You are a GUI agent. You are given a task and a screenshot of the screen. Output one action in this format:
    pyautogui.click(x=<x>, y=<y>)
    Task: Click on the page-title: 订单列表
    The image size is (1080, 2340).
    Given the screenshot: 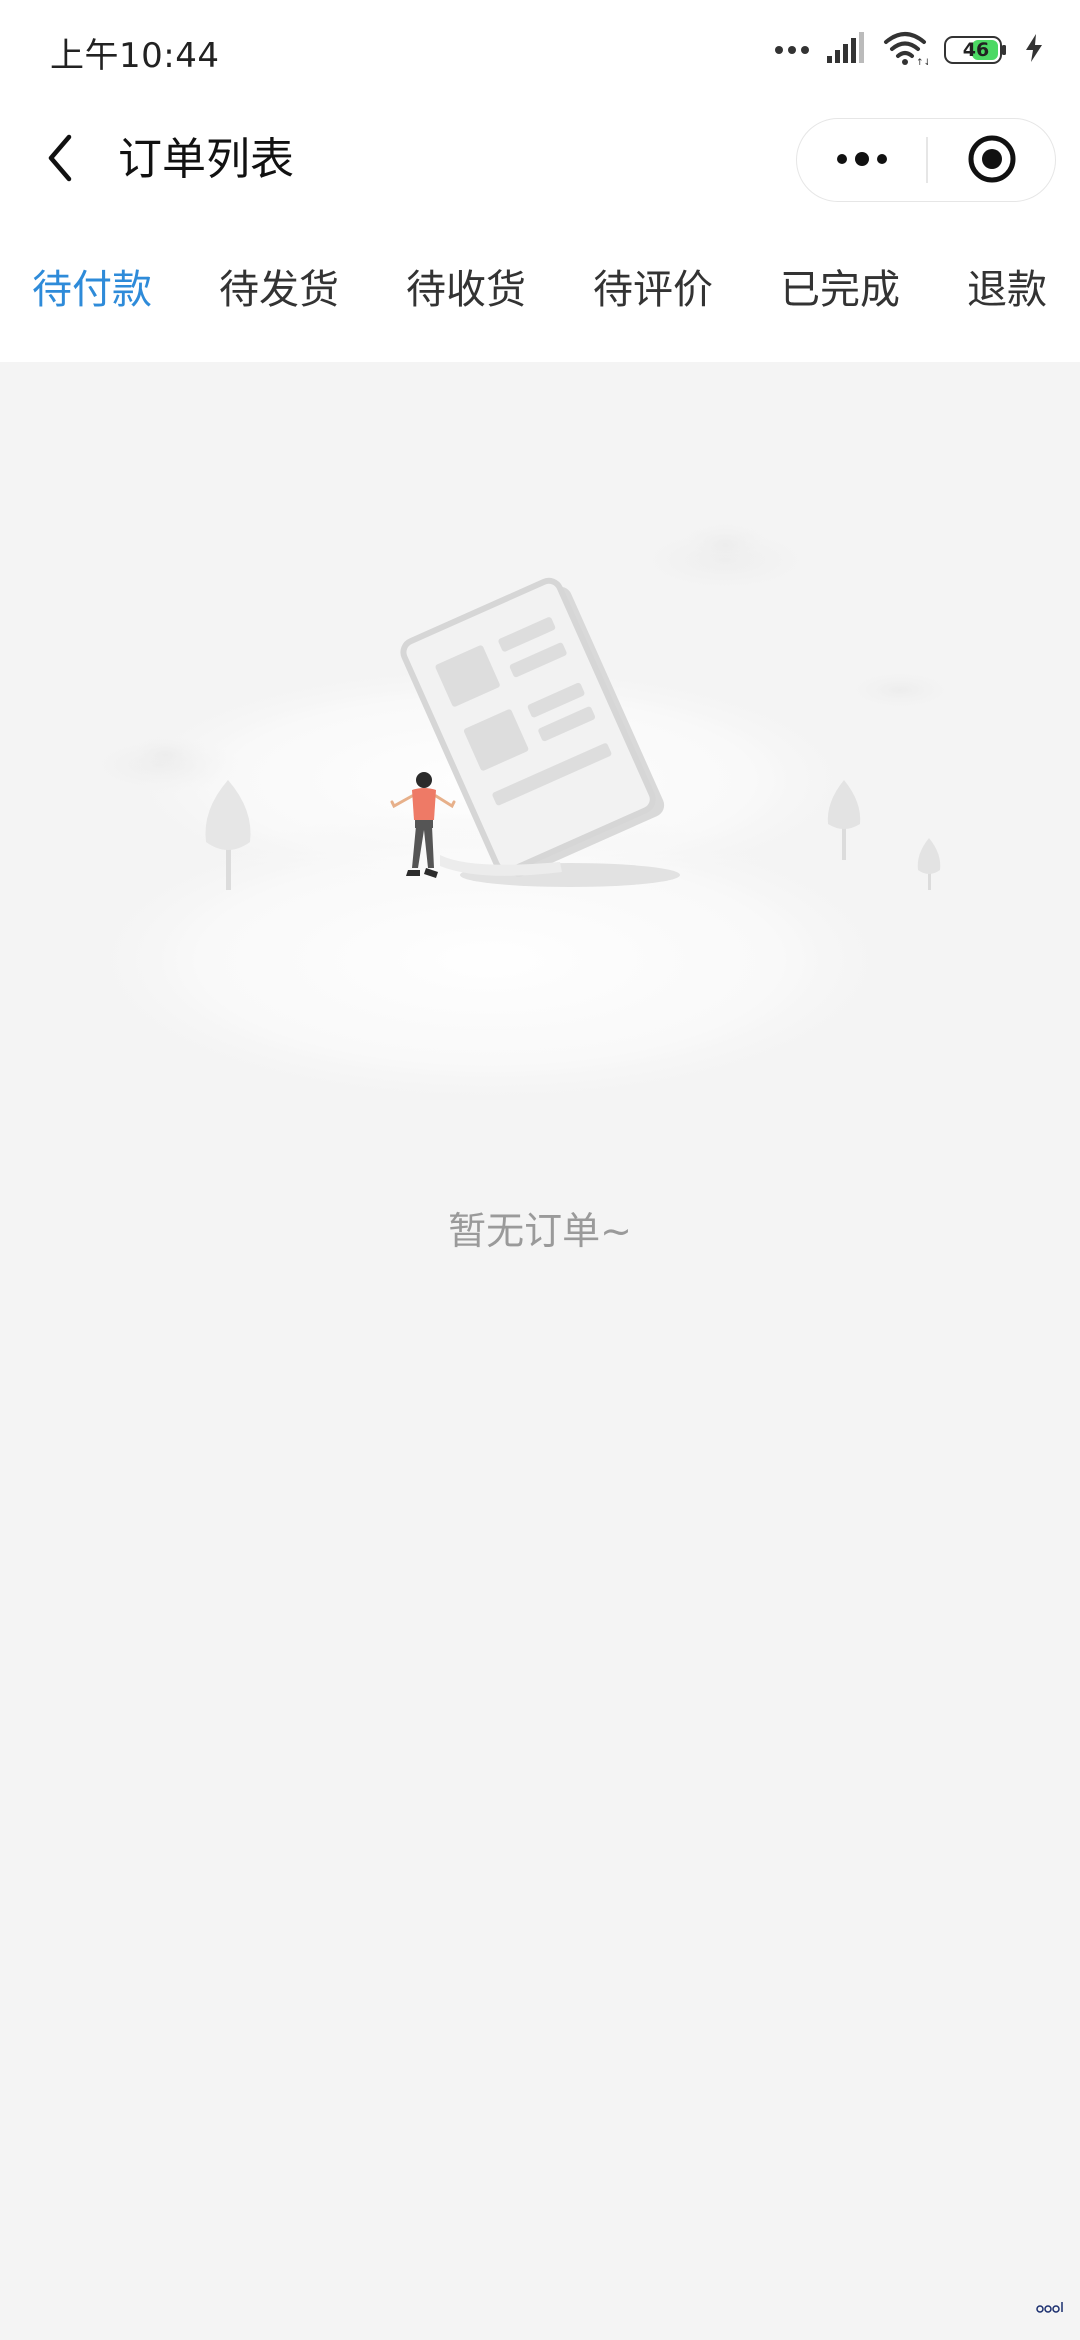 What is the action you would take?
    pyautogui.click(x=206, y=159)
    